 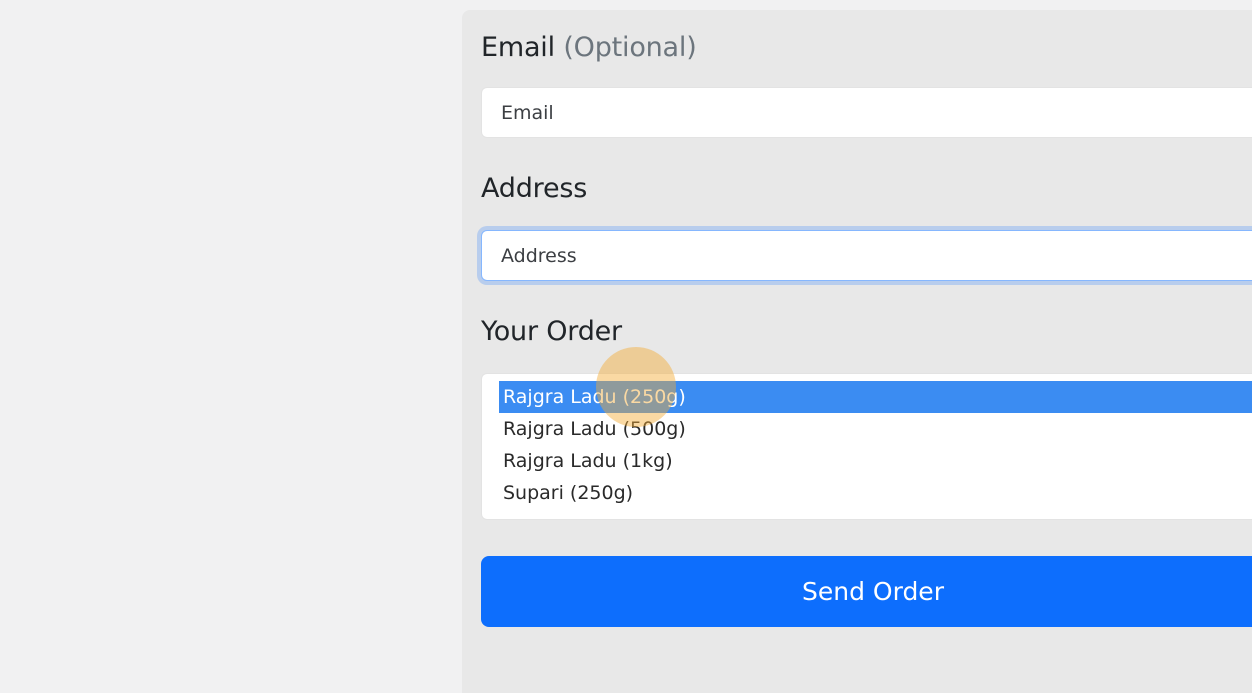 I want to click on order-option-rajgra-ladu-250g: Rajgra Ladu (250g), so click(x=875, y=397).